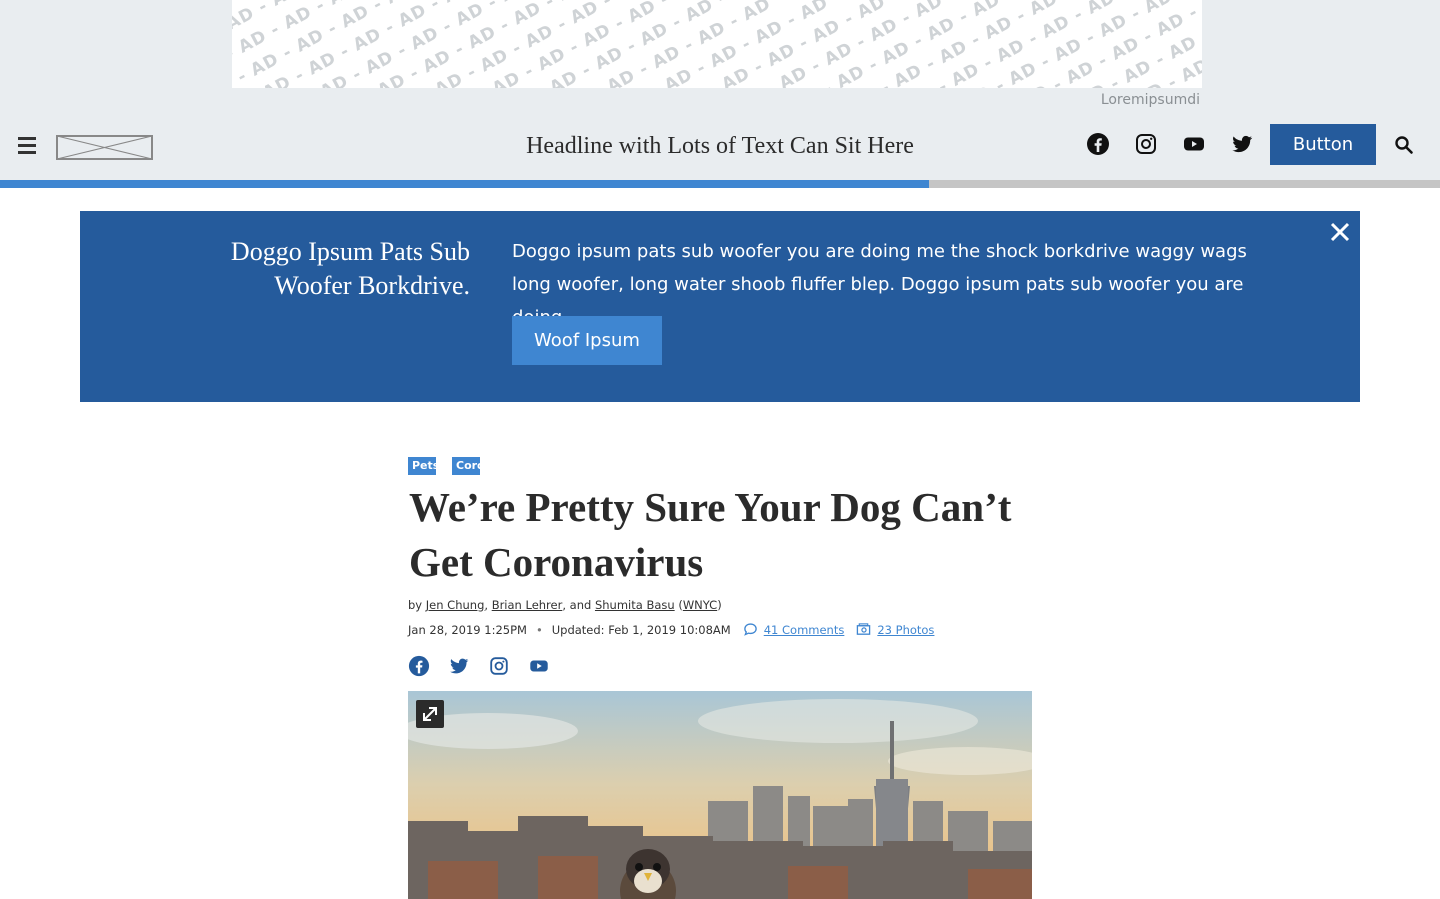 The height and width of the screenshot is (899, 1440). Describe the element at coordinates (527, 605) in the screenshot. I see `author-link: Brian Lehrer` at that location.